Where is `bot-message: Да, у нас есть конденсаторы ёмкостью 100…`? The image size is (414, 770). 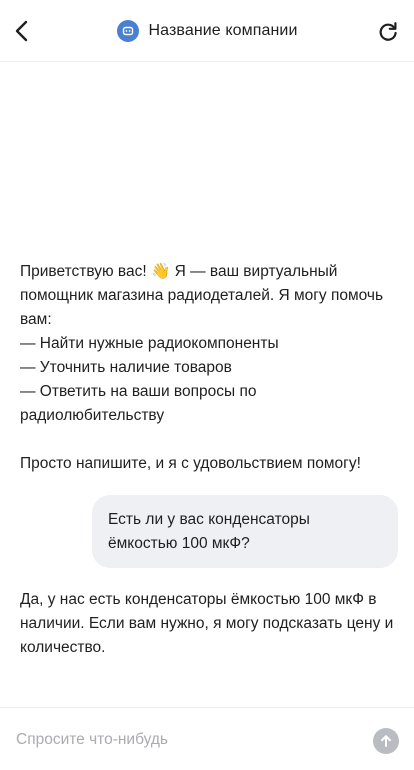
bot-message: Да, у нас есть конденсаторы ёмкостью 100… is located at coordinates (210, 624).